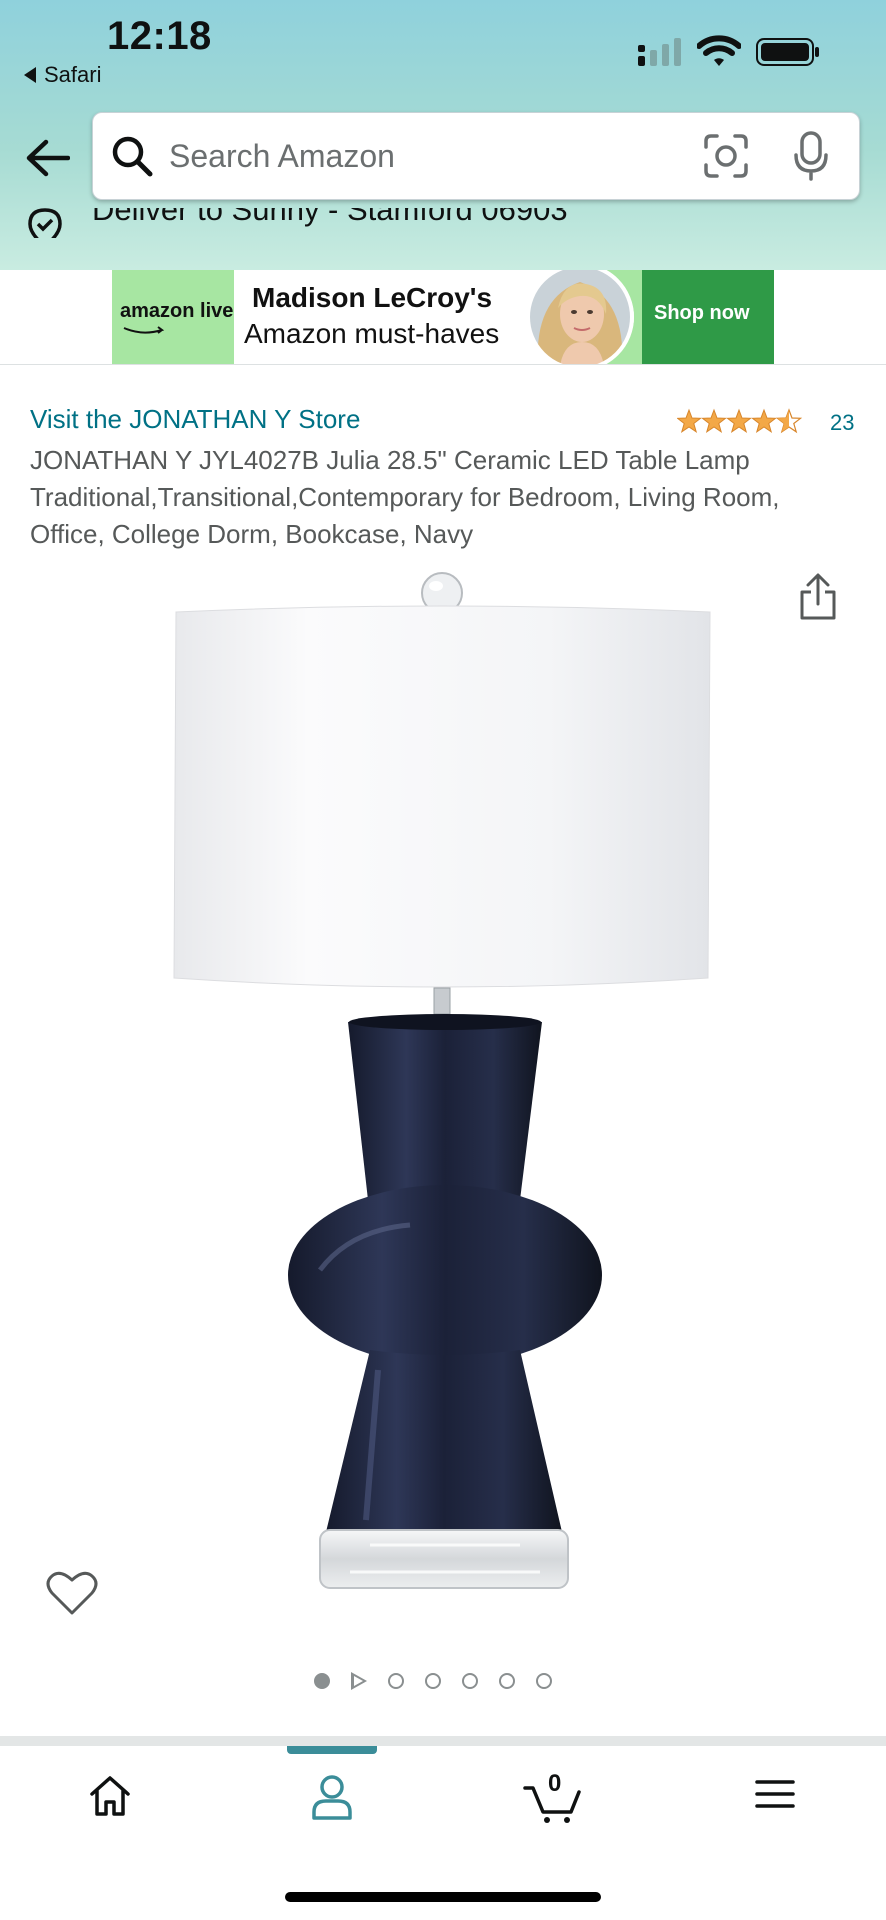  What do you see at coordinates (30, 75) in the screenshot?
I see `back-triangle-icon` at bounding box center [30, 75].